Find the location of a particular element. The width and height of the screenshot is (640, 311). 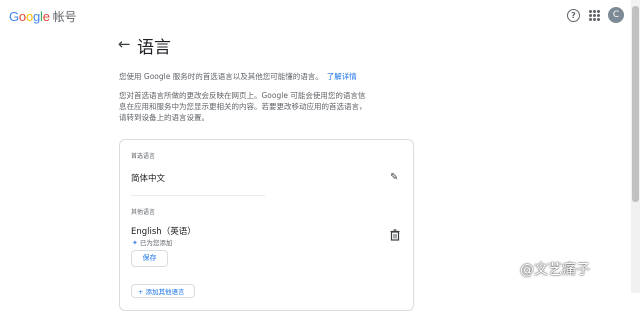

help-circle-icon: ? is located at coordinates (573, 15).